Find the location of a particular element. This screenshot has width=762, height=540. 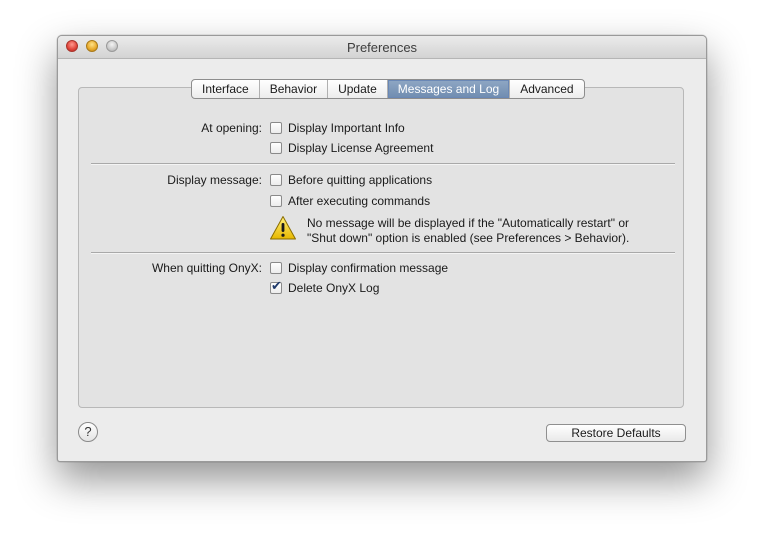

tab-interface: Interface is located at coordinates (226, 89).